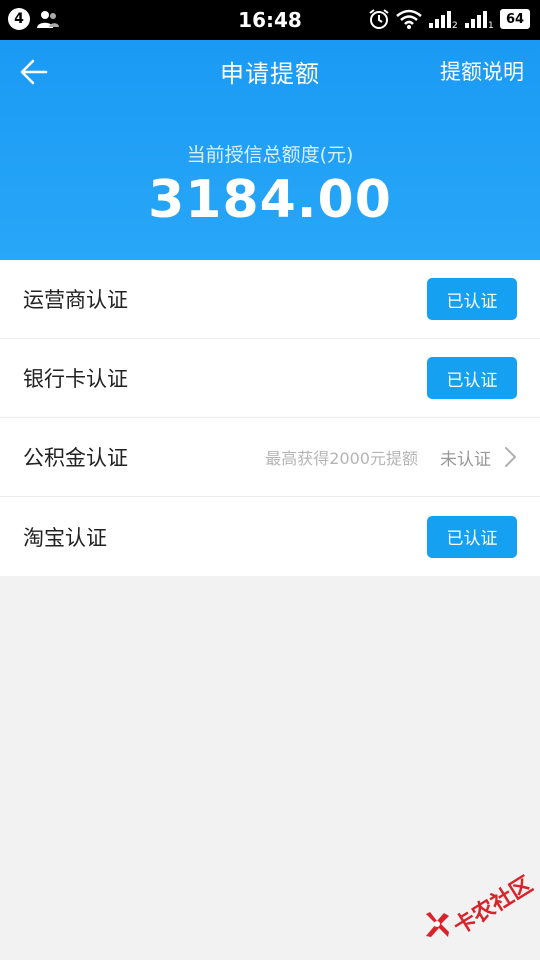 The width and height of the screenshot is (540, 960). Describe the element at coordinates (270, 536) in the screenshot. I see `verification-row-taobao: 淘宝认证 已认证` at that location.